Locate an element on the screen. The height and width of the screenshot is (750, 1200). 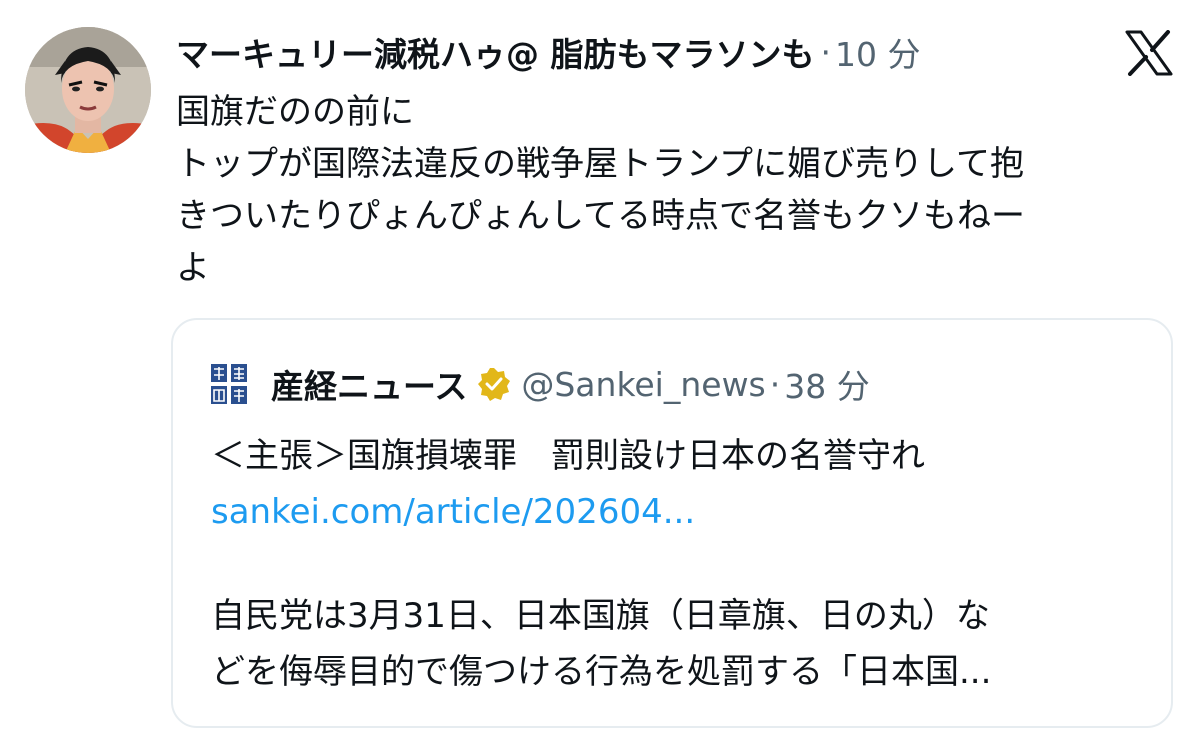
x-logo-icon is located at coordinates (1149, 53).